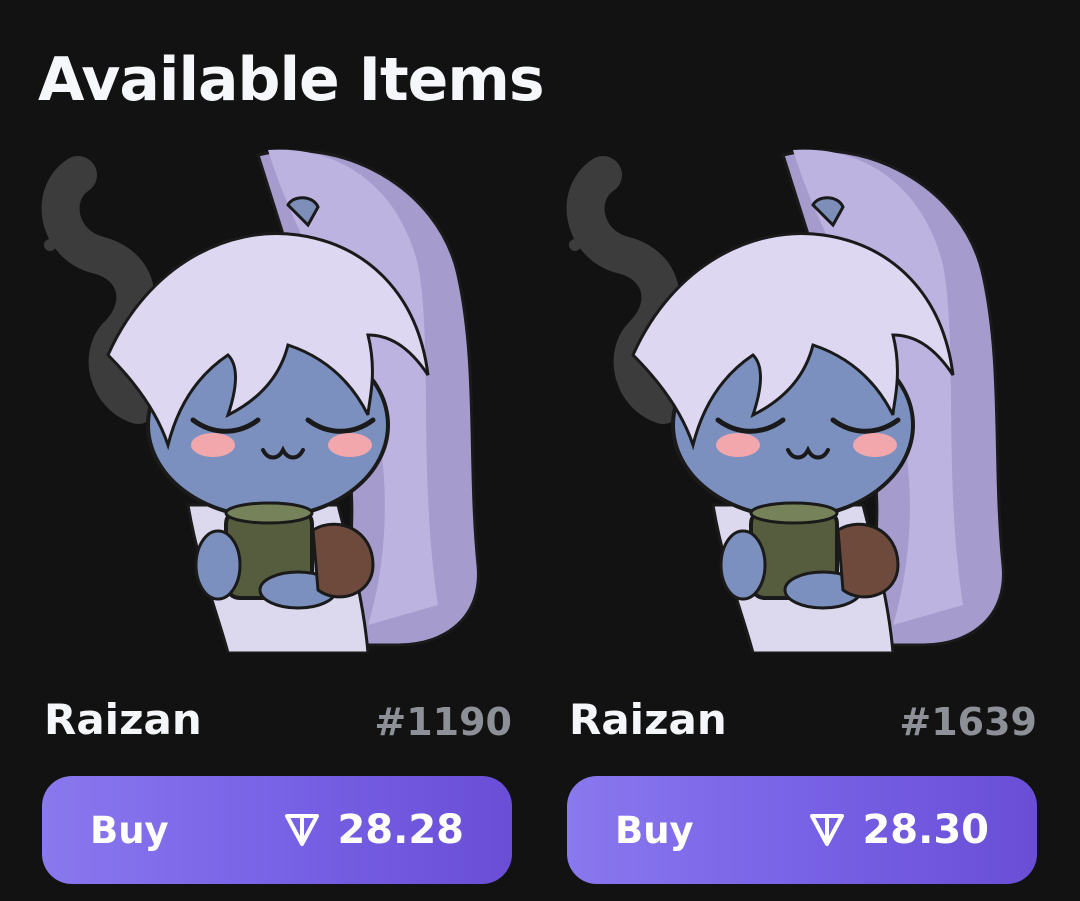 Image resolution: width=1080 pixels, height=901 pixels. What do you see at coordinates (291, 80) in the screenshot?
I see `page-title: Available Items` at bounding box center [291, 80].